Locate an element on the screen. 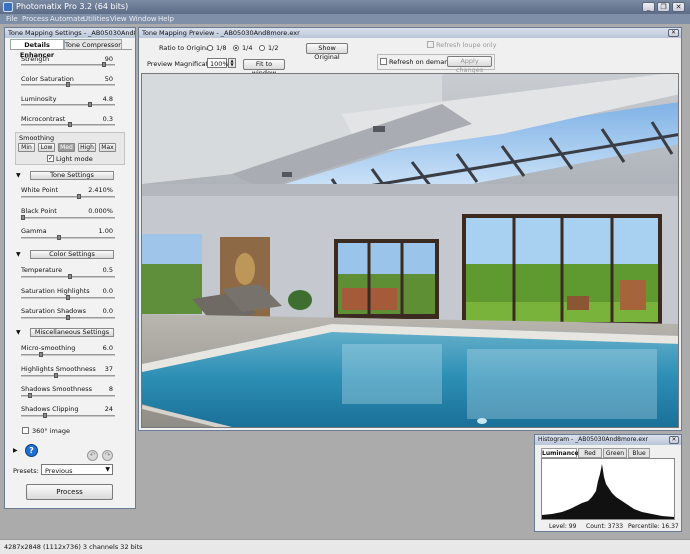 Image resolution: width=690 pixels, height=554 pixels. presets-value: Previous is located at coordinates (59, 471).